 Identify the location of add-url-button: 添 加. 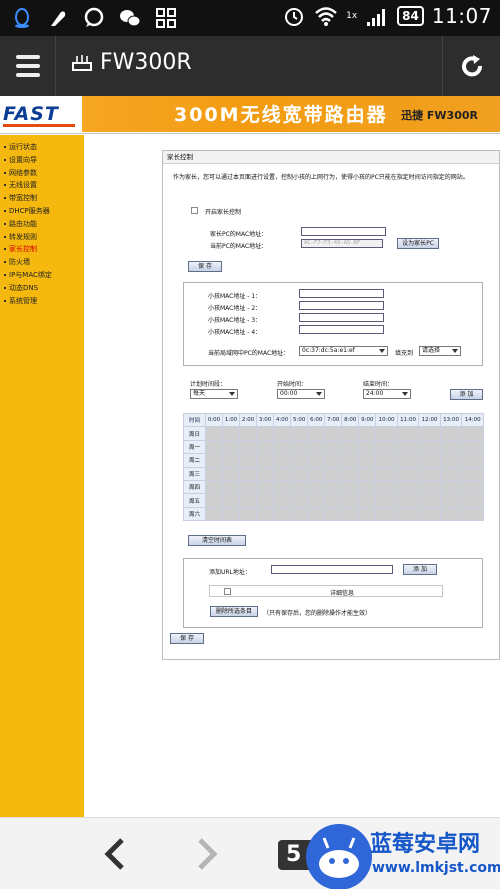
(420, 569).